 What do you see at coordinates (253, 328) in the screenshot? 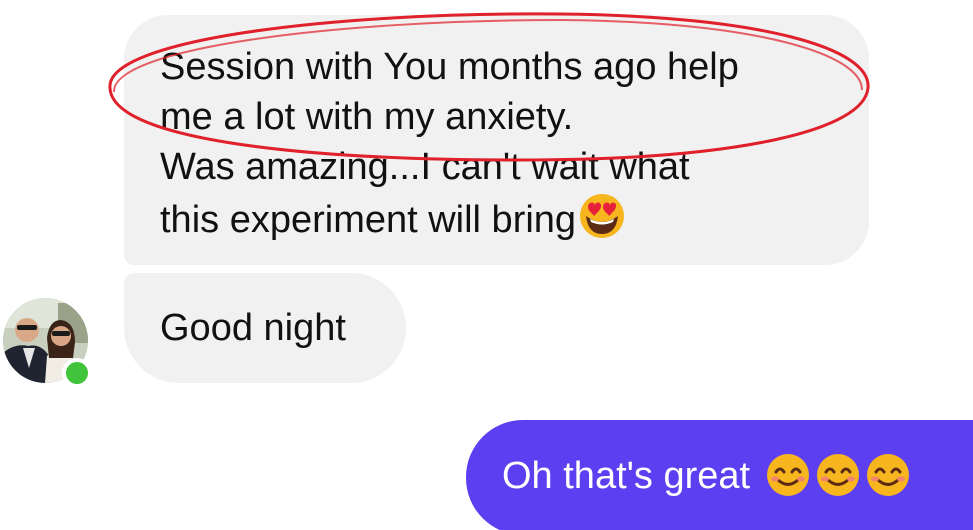
I see `message-text: Good night` at bounding box center [253, 328].